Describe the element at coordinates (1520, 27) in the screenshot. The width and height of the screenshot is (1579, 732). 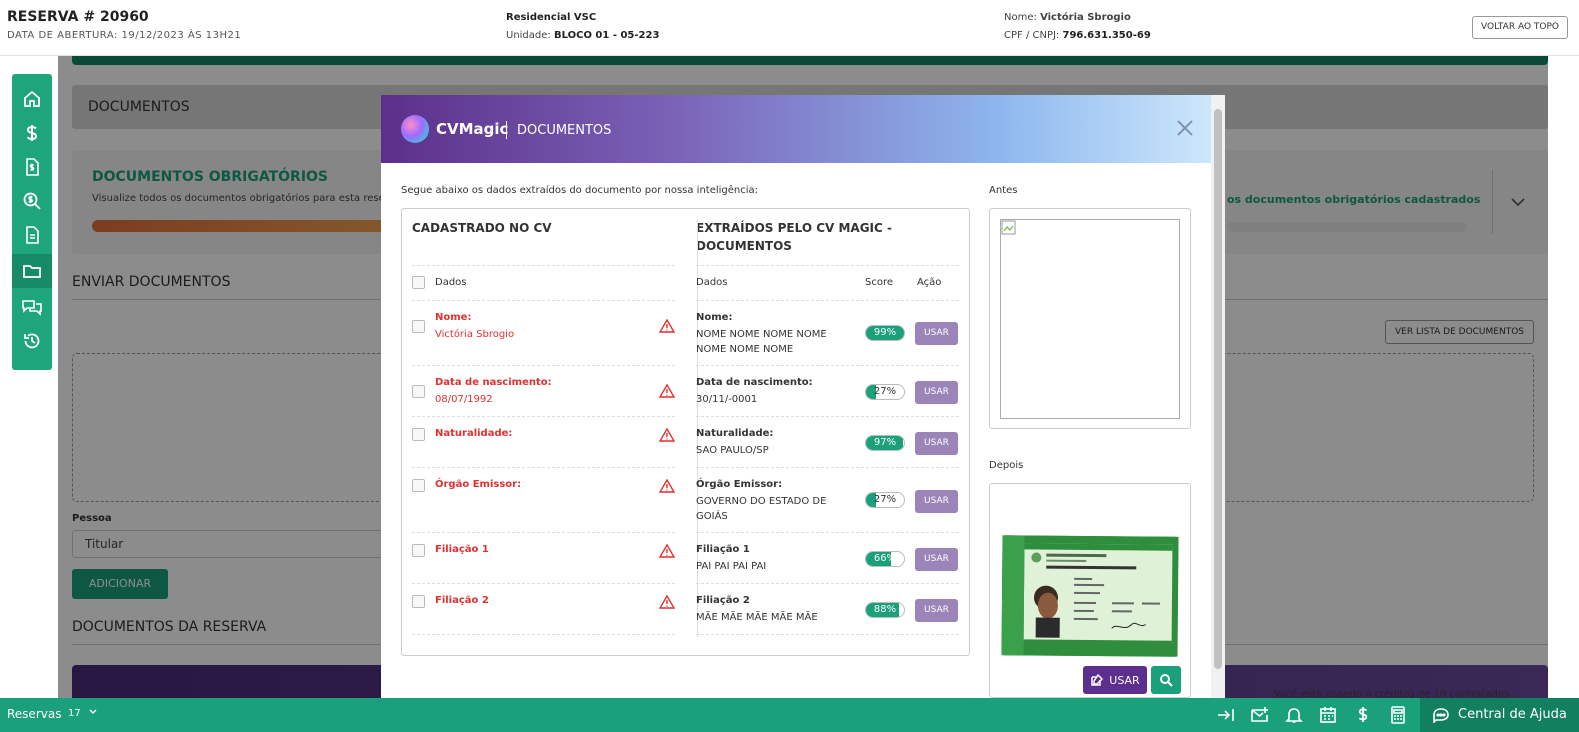
I see `voltar-ao-topo-button: VOLTAR AO TOPO` at that location.